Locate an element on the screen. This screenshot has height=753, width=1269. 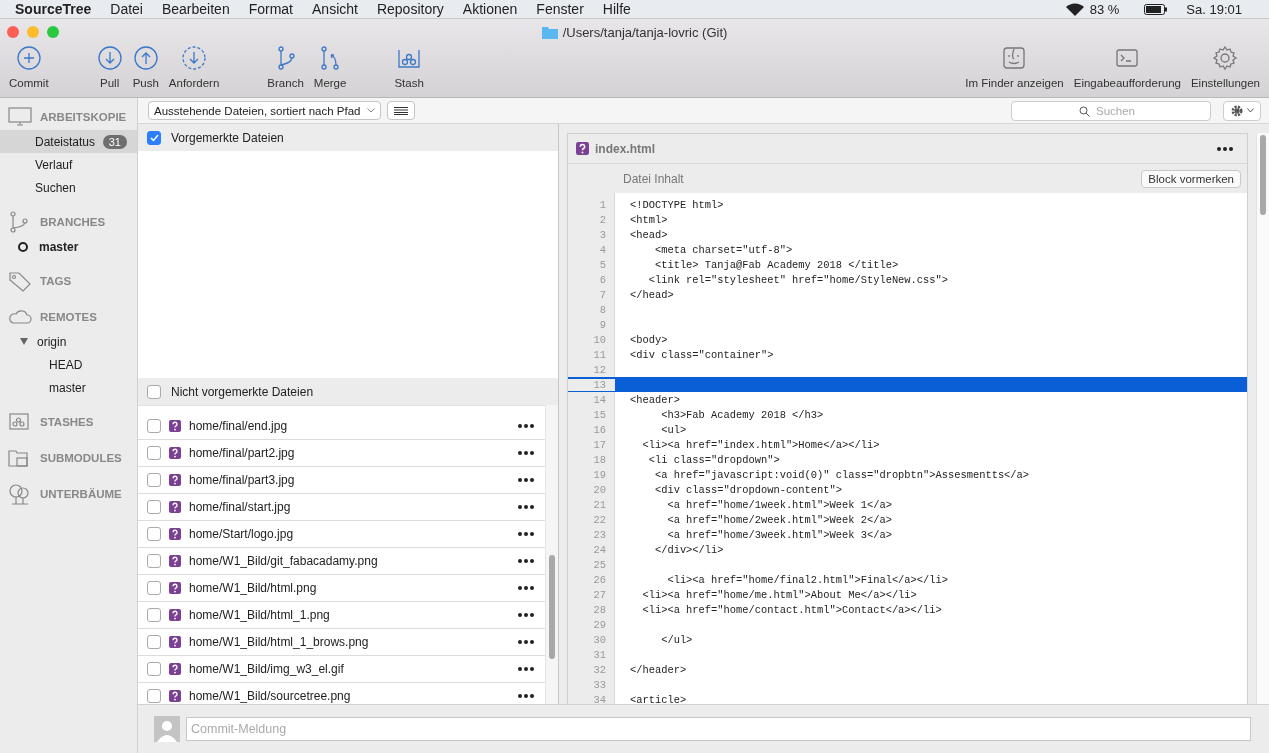
file-path: home/W1_Bild/html_1.png is located at coordinates (348, 615).